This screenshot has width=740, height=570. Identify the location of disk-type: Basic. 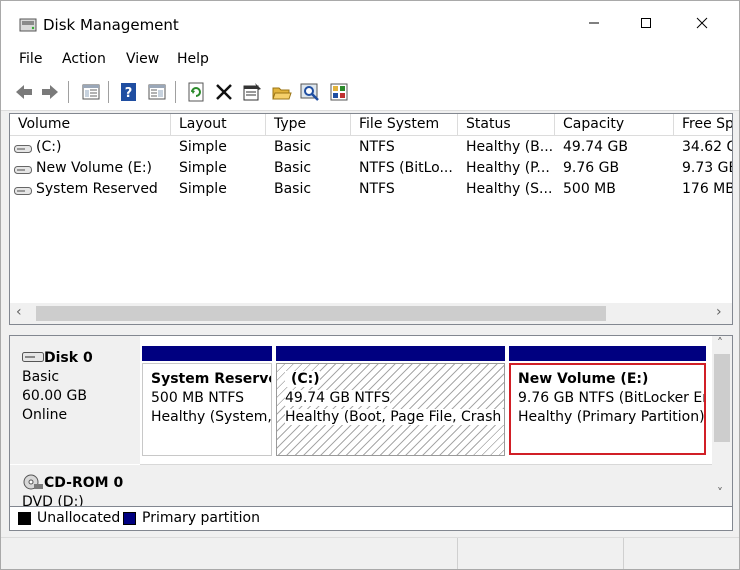
(41, 377).